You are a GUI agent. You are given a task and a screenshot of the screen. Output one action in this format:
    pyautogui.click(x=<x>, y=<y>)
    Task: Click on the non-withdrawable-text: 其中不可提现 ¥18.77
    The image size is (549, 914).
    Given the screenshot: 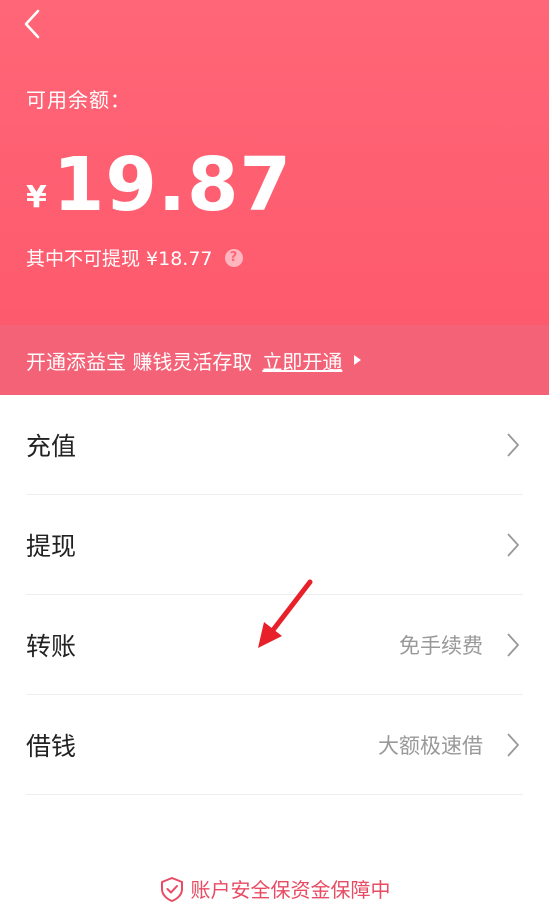 What is the action you would take?
    pyautogui.click(x=119, y=259)
    